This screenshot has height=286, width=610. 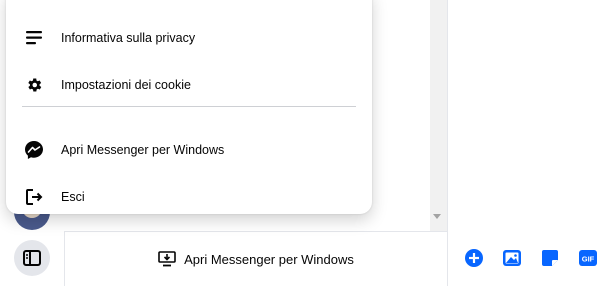 I want to click on image-icon, so click(x=512, y=258).